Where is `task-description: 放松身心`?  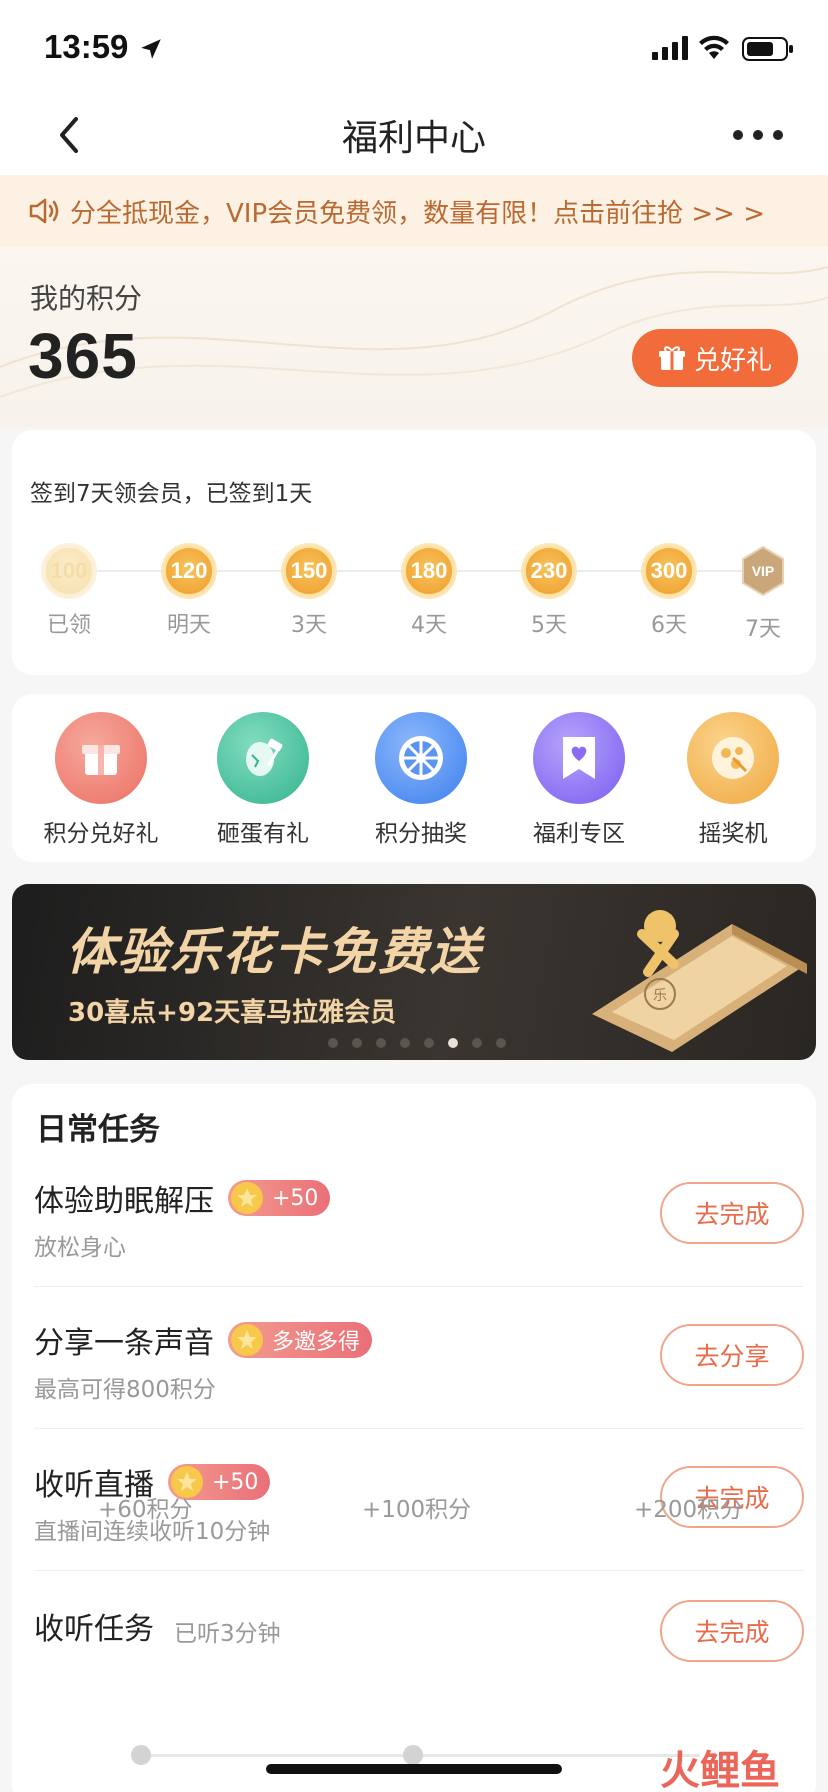
task-description: 放松身心 is located at coordinates (80, 1248).